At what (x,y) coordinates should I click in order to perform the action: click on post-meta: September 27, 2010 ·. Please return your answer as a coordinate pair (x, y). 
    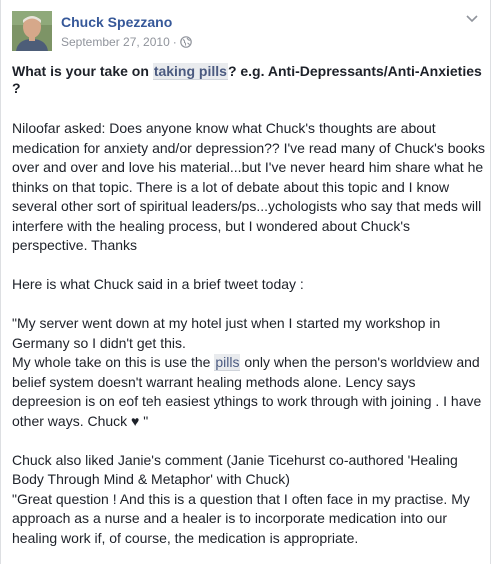
    Looking at the image, I should click on (126, 42).